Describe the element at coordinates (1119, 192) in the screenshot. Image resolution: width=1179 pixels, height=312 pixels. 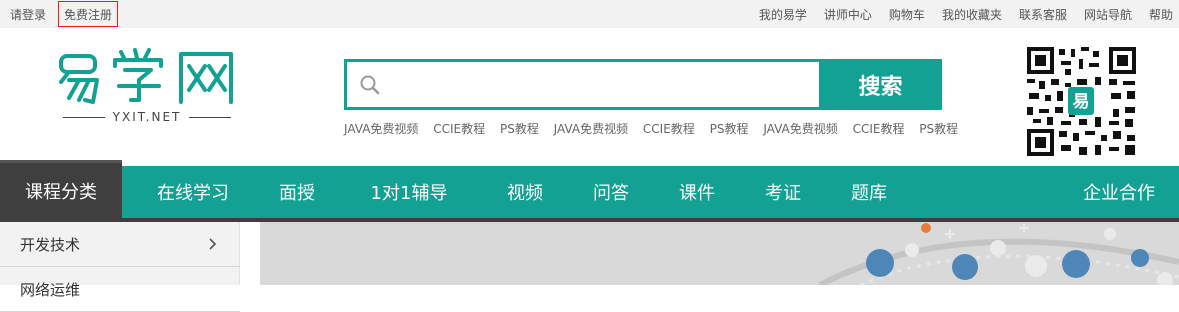
I see `nav-item-enterprise: 企业合作` at that location.